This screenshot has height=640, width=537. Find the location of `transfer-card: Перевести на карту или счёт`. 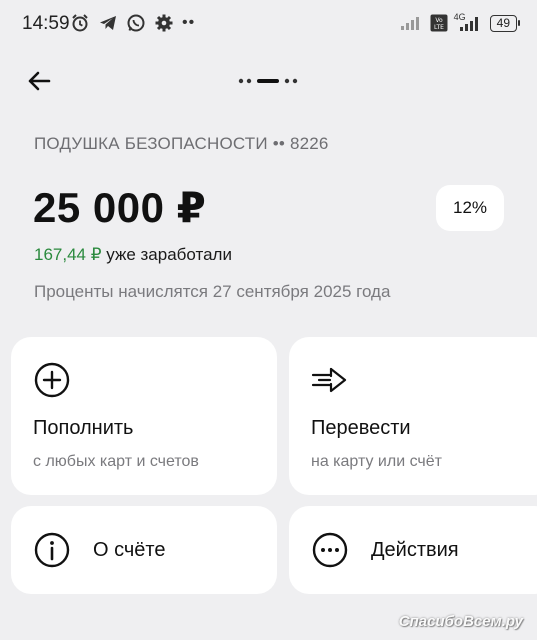

transfer-card: Перевести на карту или счёт is located at coordinates (413, 416).